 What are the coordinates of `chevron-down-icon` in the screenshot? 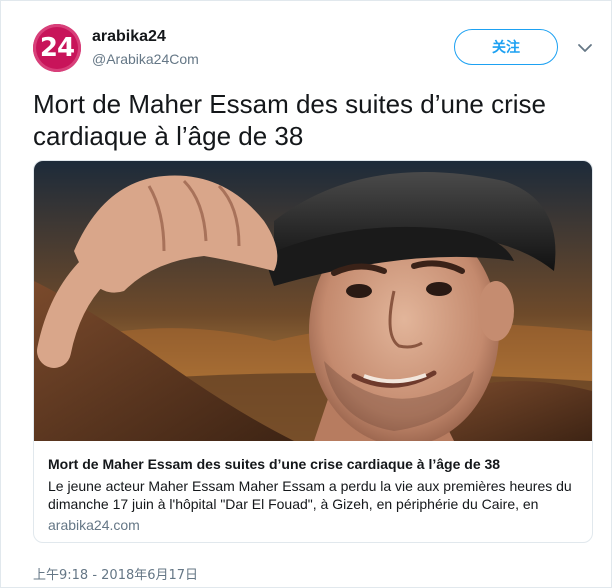 It's located at (585, 48).